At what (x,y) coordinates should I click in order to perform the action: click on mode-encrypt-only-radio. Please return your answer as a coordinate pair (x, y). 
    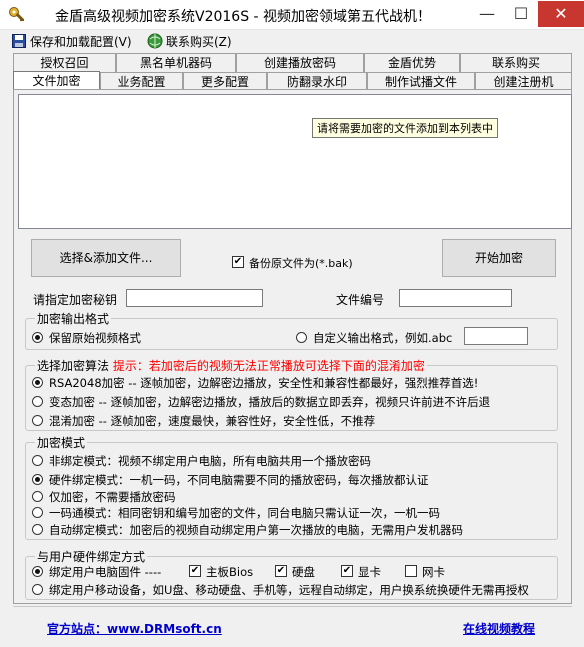
    Looking at the image, I should click on (37, 496).